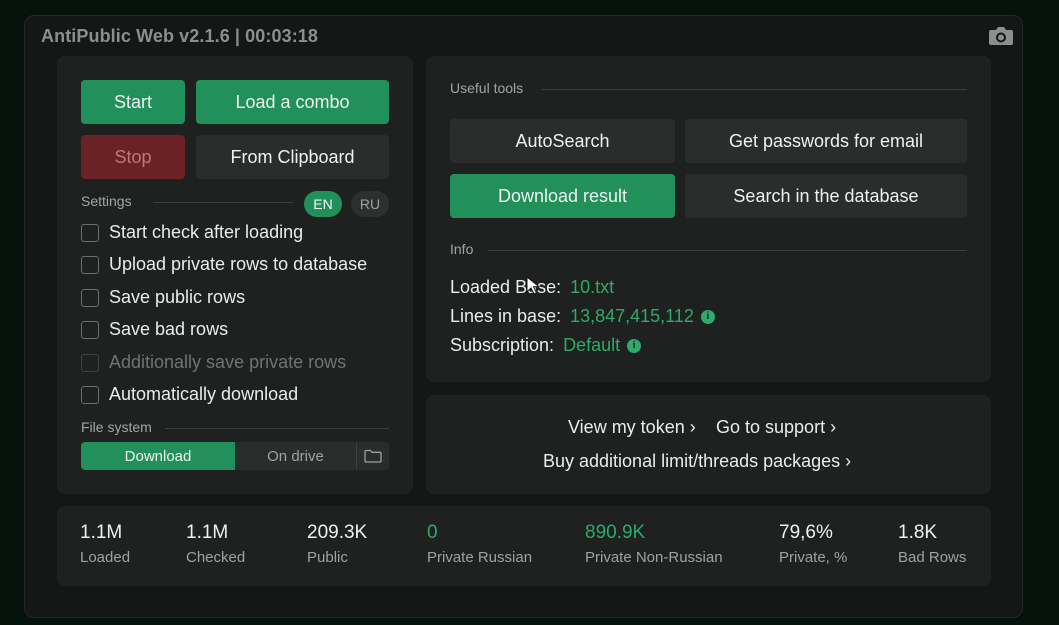 This screenshot has width=1059, height=625. What do you see at coordinates (106, 201) in the screenshot?
I see `settings-label: Settings` at bounding box center [106, 201].